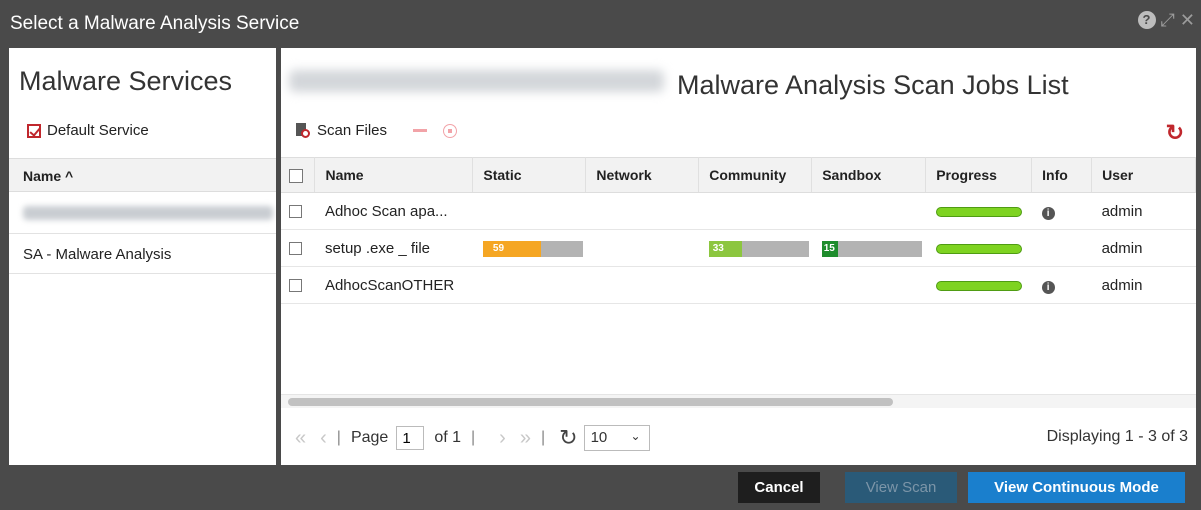 This screenshot has height=510, width=1201. Describe the element at coordinates (1061, 248) in the screenshot. I see `info-cell` at that location.